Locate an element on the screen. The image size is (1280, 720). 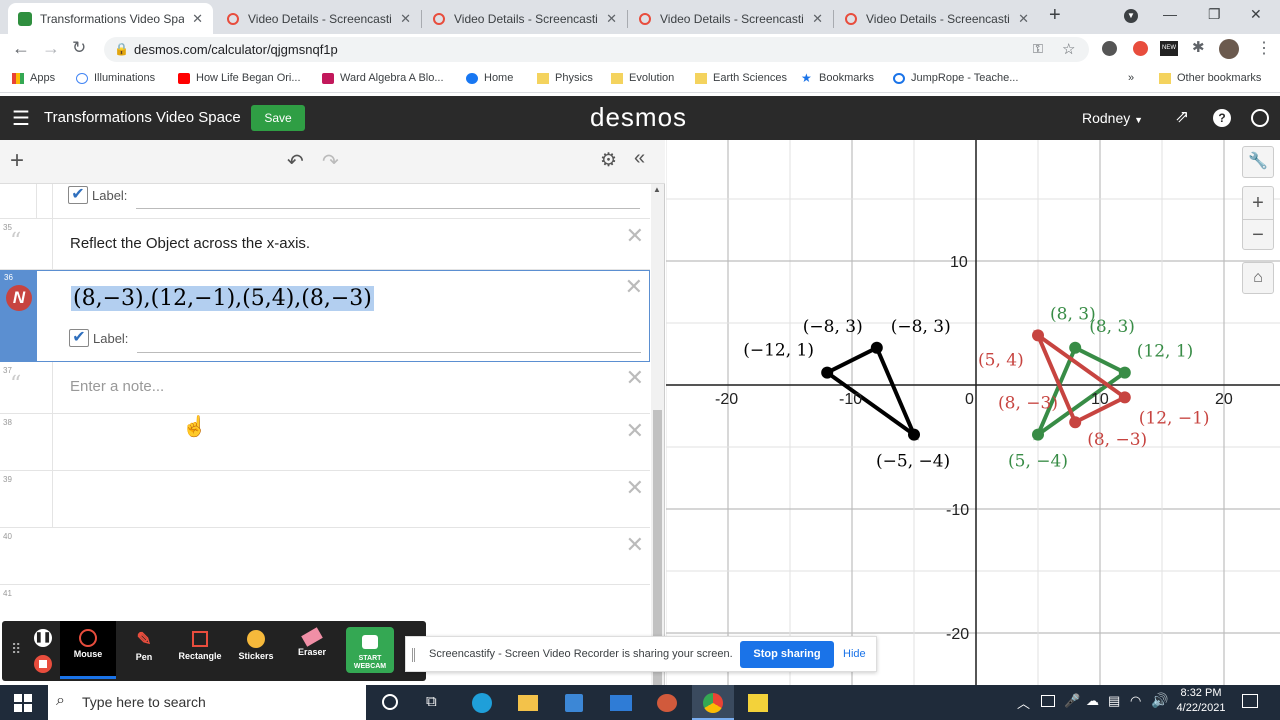
puzzle-extensions-icon: ✱ is located at coordinates (1198, 47).